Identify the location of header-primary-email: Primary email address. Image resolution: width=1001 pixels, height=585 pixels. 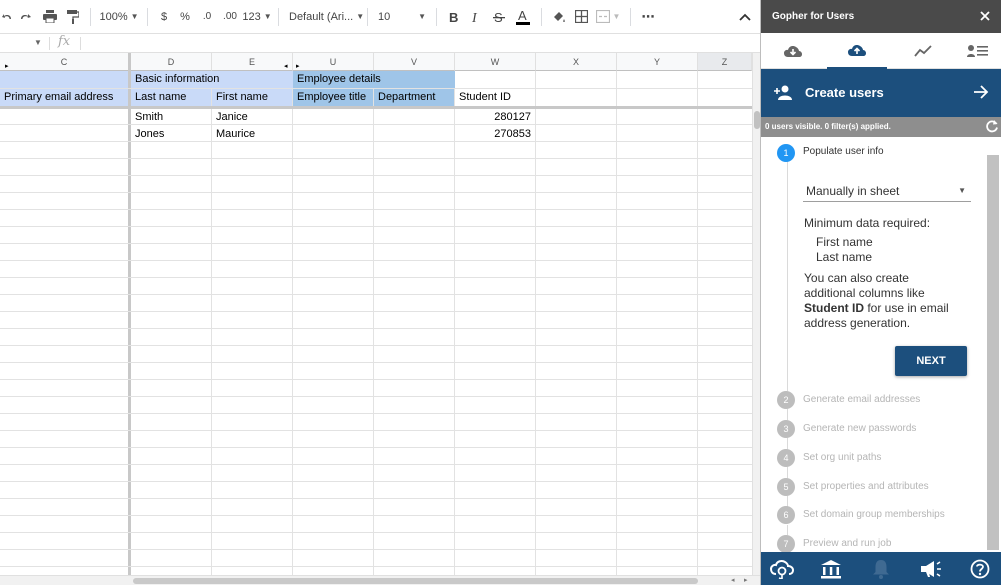
(64, 97).